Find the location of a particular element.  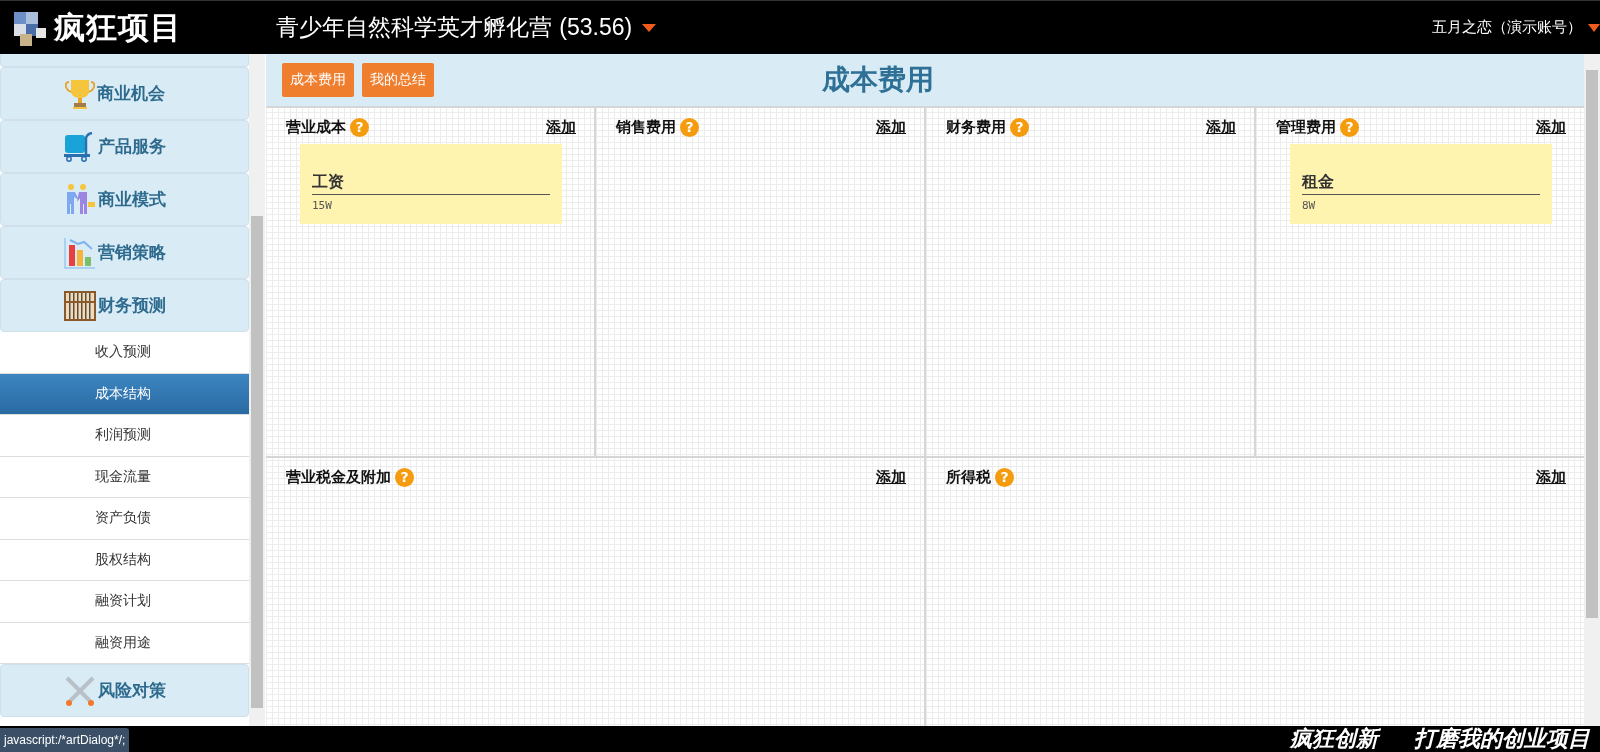

sticky-note: 工资 15W is located at coordinates (431, 184).